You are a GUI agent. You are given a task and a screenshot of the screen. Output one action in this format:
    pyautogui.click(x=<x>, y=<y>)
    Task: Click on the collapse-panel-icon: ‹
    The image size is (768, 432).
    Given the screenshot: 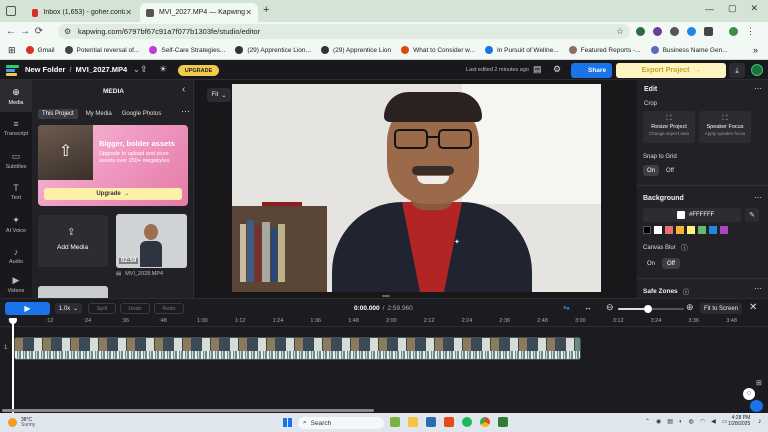 What is the action you would take?
    pyautogui.click(x=183, y=89)
    